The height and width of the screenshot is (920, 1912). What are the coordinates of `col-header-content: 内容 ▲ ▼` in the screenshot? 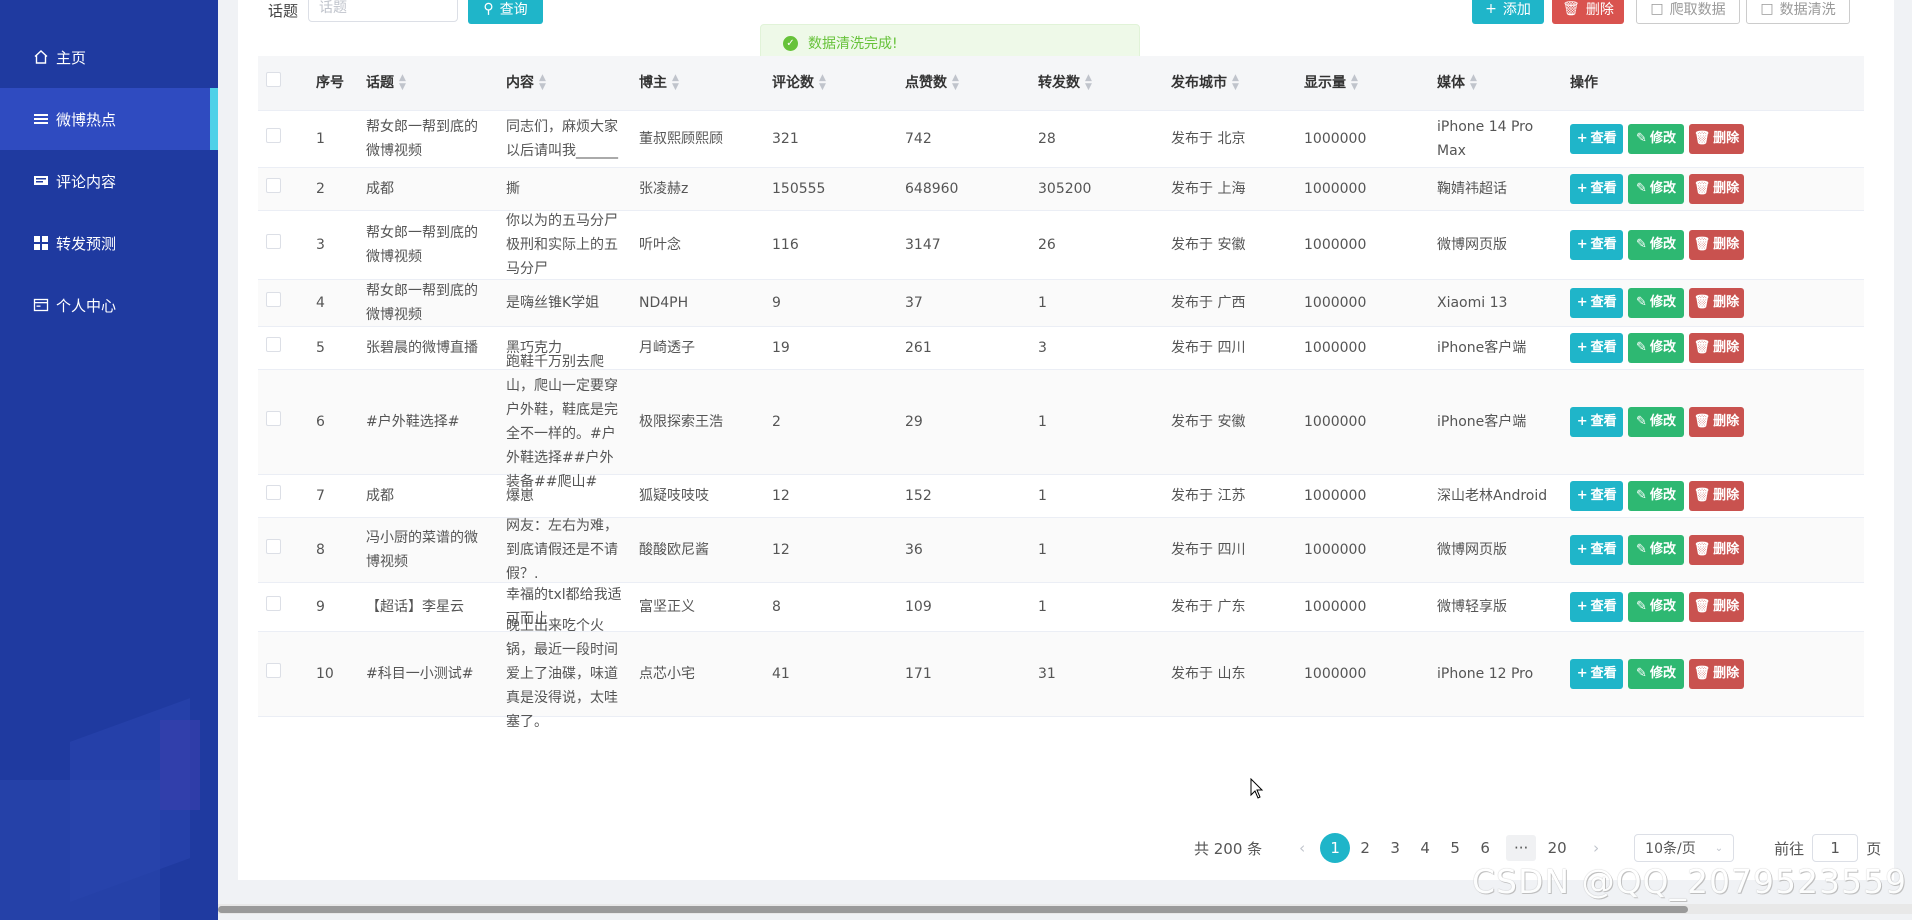 It's located at (564, 83).